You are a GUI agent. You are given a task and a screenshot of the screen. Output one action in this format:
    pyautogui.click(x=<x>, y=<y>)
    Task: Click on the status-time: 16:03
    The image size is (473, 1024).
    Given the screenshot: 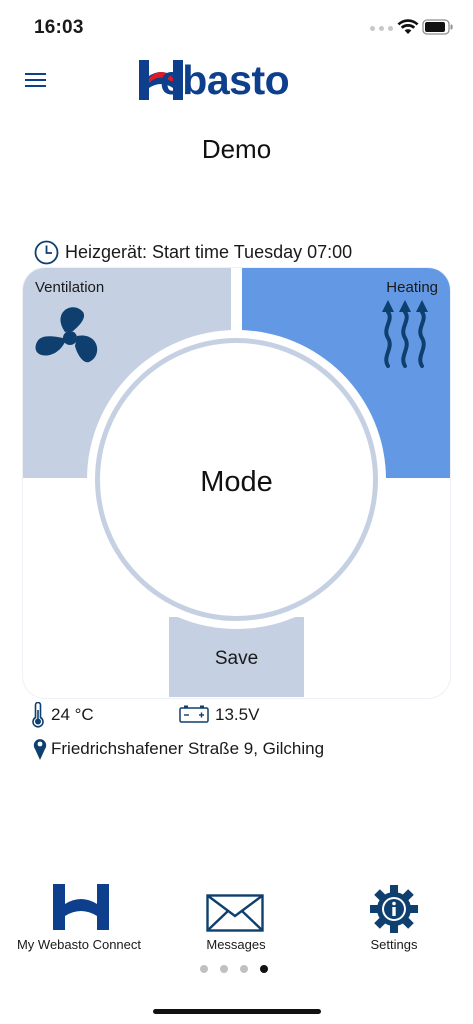 What is the action you would take?
    pyautogui.click(x=59, y=27)
    